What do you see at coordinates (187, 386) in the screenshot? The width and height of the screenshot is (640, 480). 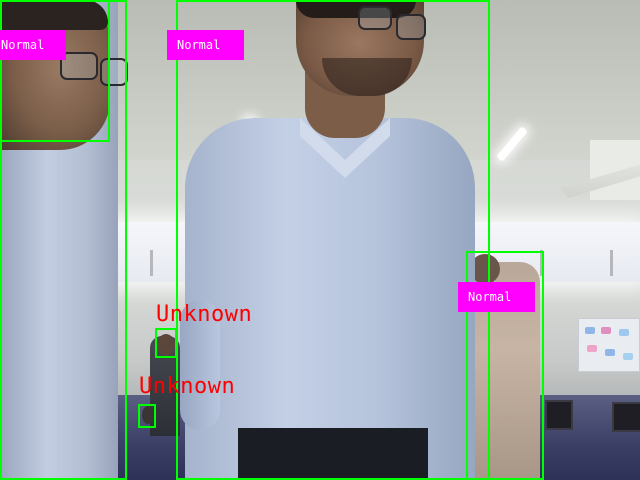 I see `unknown-face-label-2: Unknown` at bounding box center [187, 386].